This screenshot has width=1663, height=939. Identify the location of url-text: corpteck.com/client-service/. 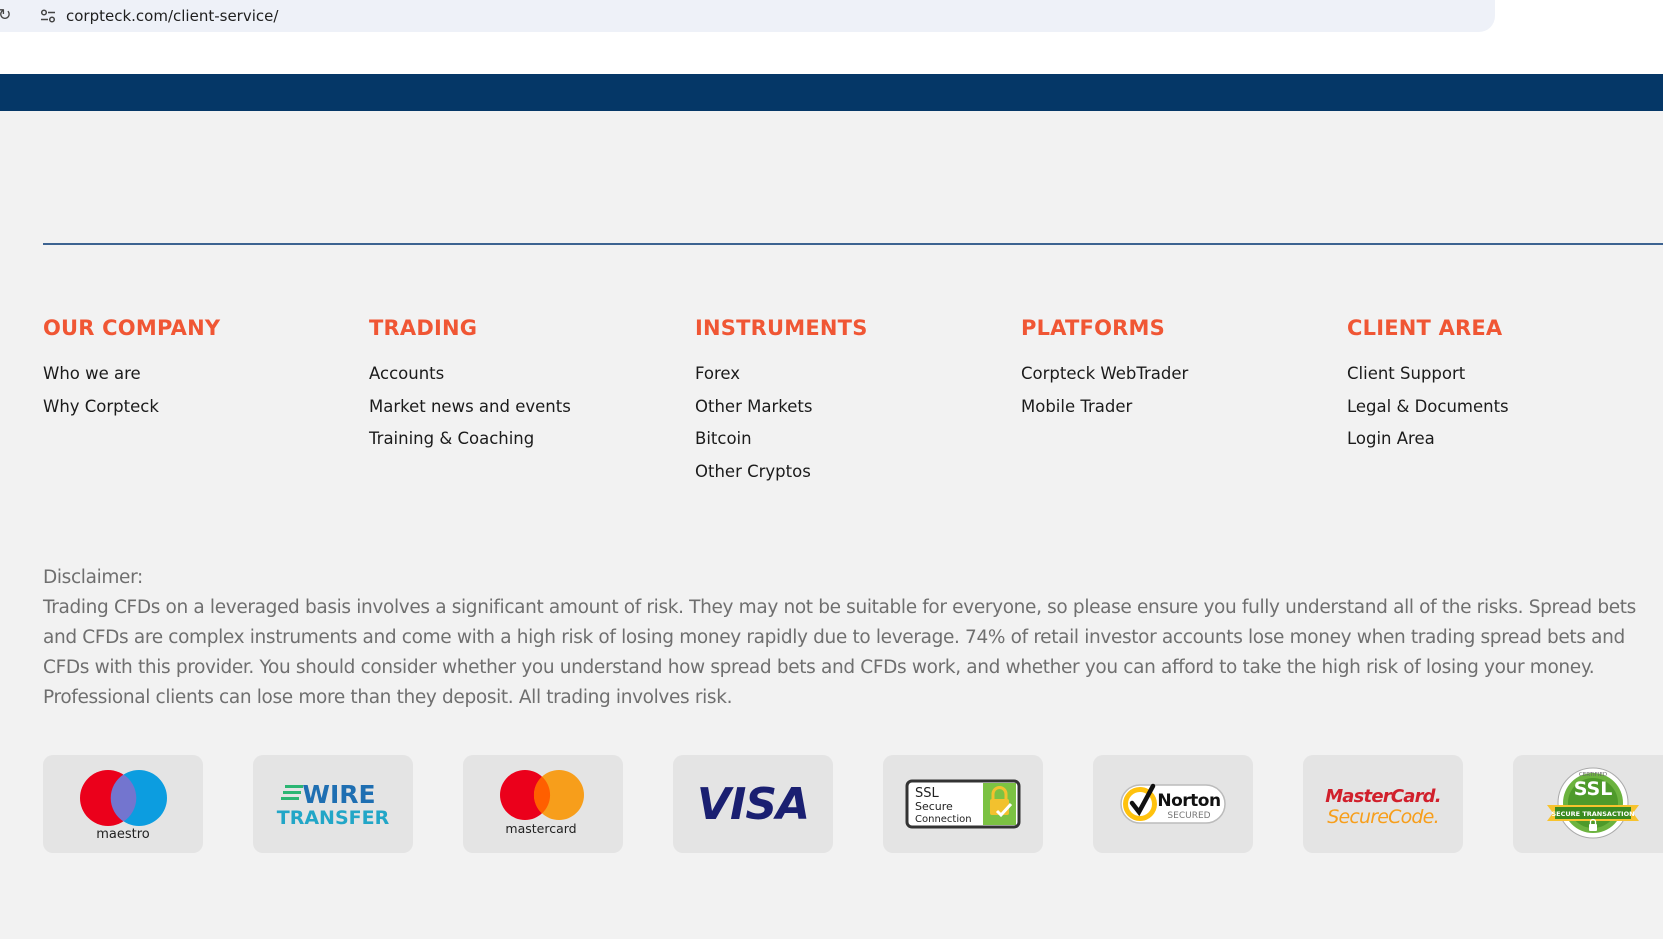
(172, 16).